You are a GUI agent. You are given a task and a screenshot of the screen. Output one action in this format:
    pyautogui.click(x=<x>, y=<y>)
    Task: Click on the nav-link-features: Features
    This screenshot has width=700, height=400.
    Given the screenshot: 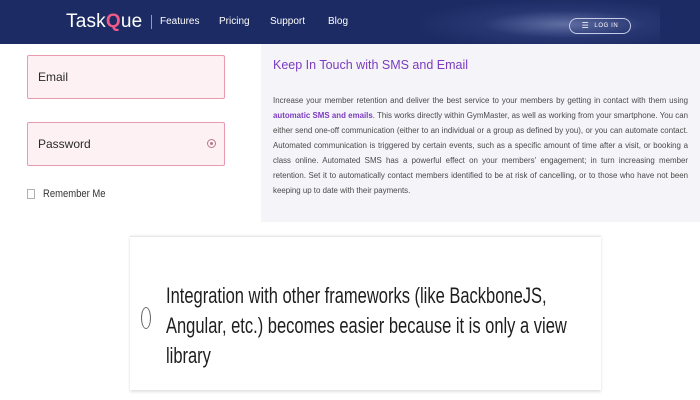 What is the action you would take?
    pyautogui.click(x=179, y=21)
    